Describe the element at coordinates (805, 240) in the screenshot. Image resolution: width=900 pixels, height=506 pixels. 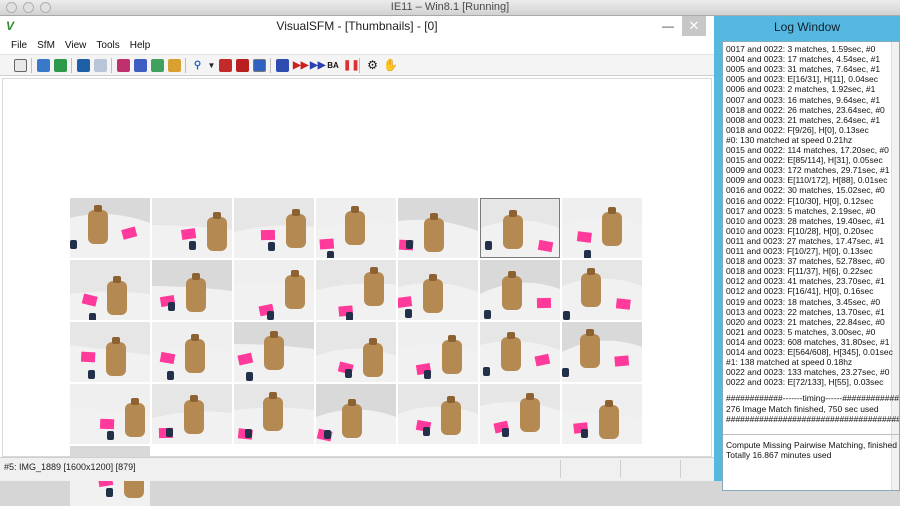
I see `log-line: 0011 and 0023: 27 matches, 17.47sec, #1` at that location.